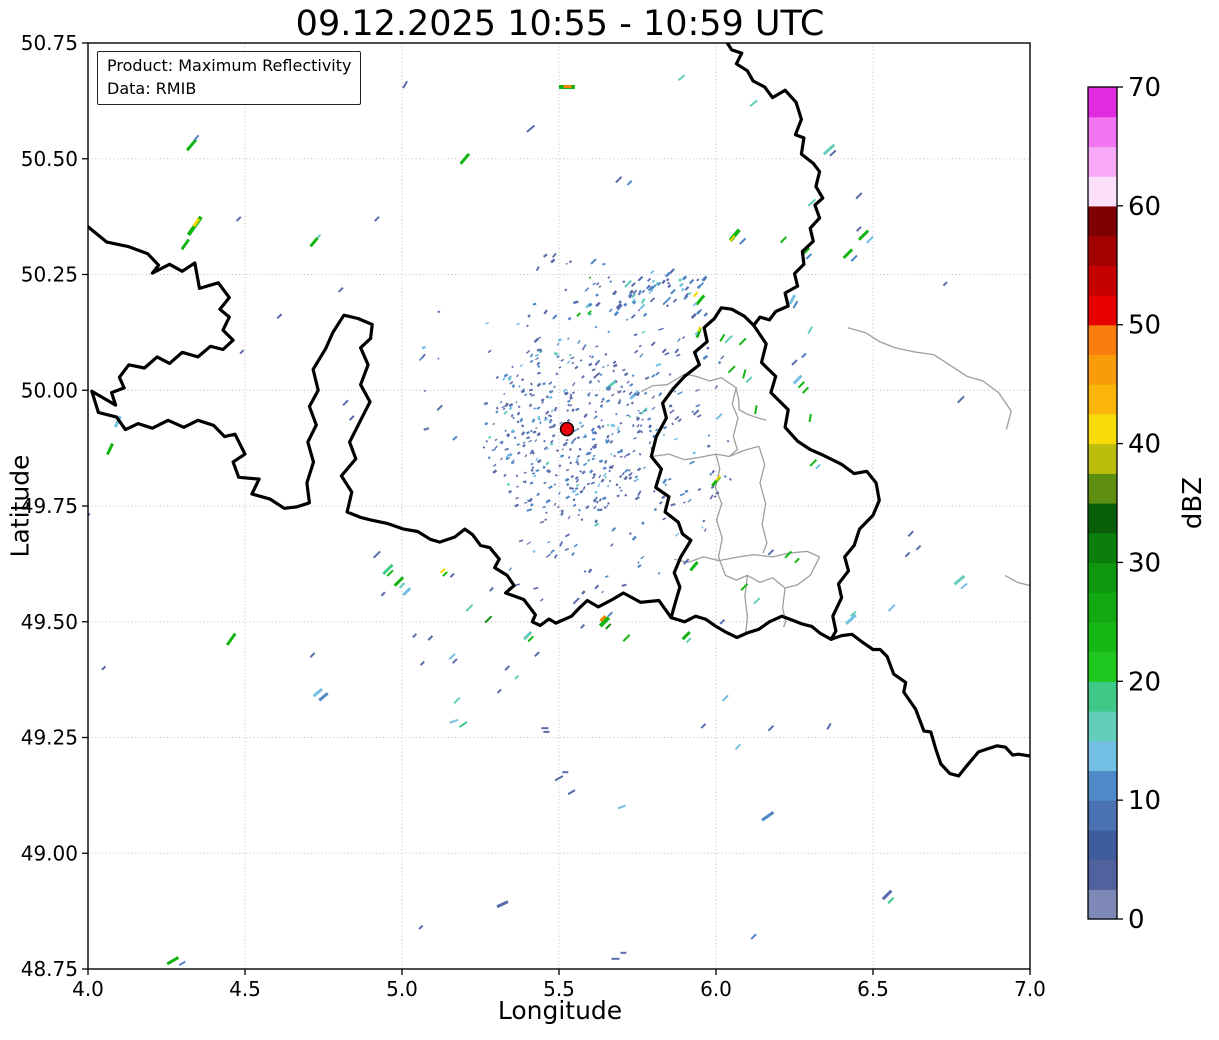 Image resolution: width=1219 pixels, height=1040 pixels. What do you see at coordinates (229, 78) in the screenshot?
I see `info-box: Product: Maximum Reflectivity Data: RMIB` at bounding box center [229, 78].